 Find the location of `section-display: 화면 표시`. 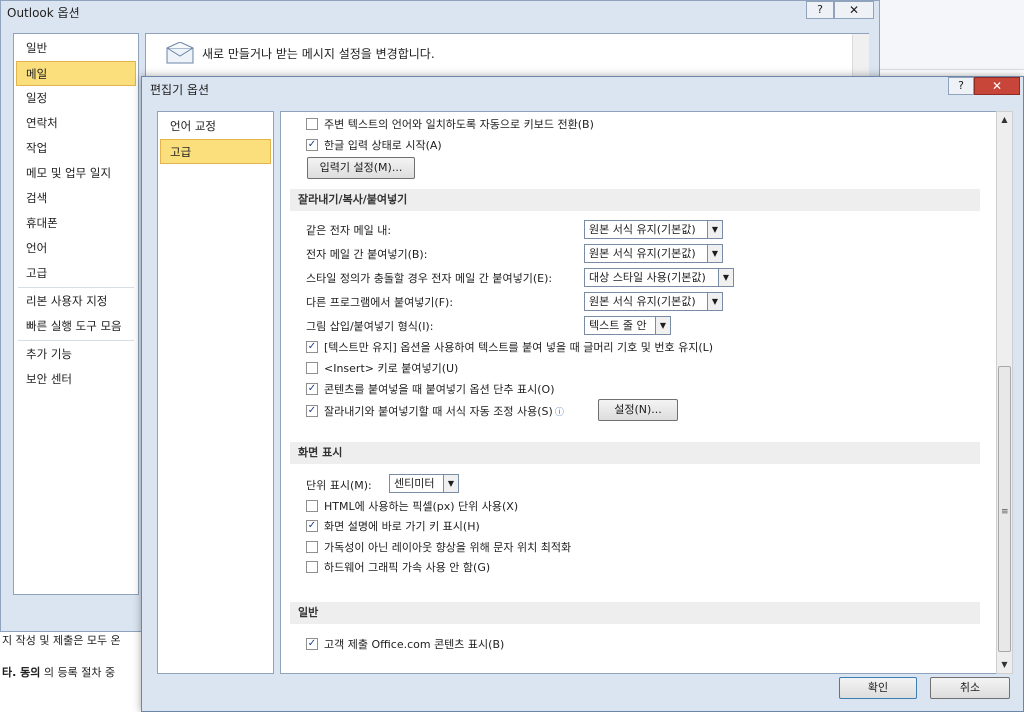

section-display: 화면 표시 is located at coordinates (635, 453).